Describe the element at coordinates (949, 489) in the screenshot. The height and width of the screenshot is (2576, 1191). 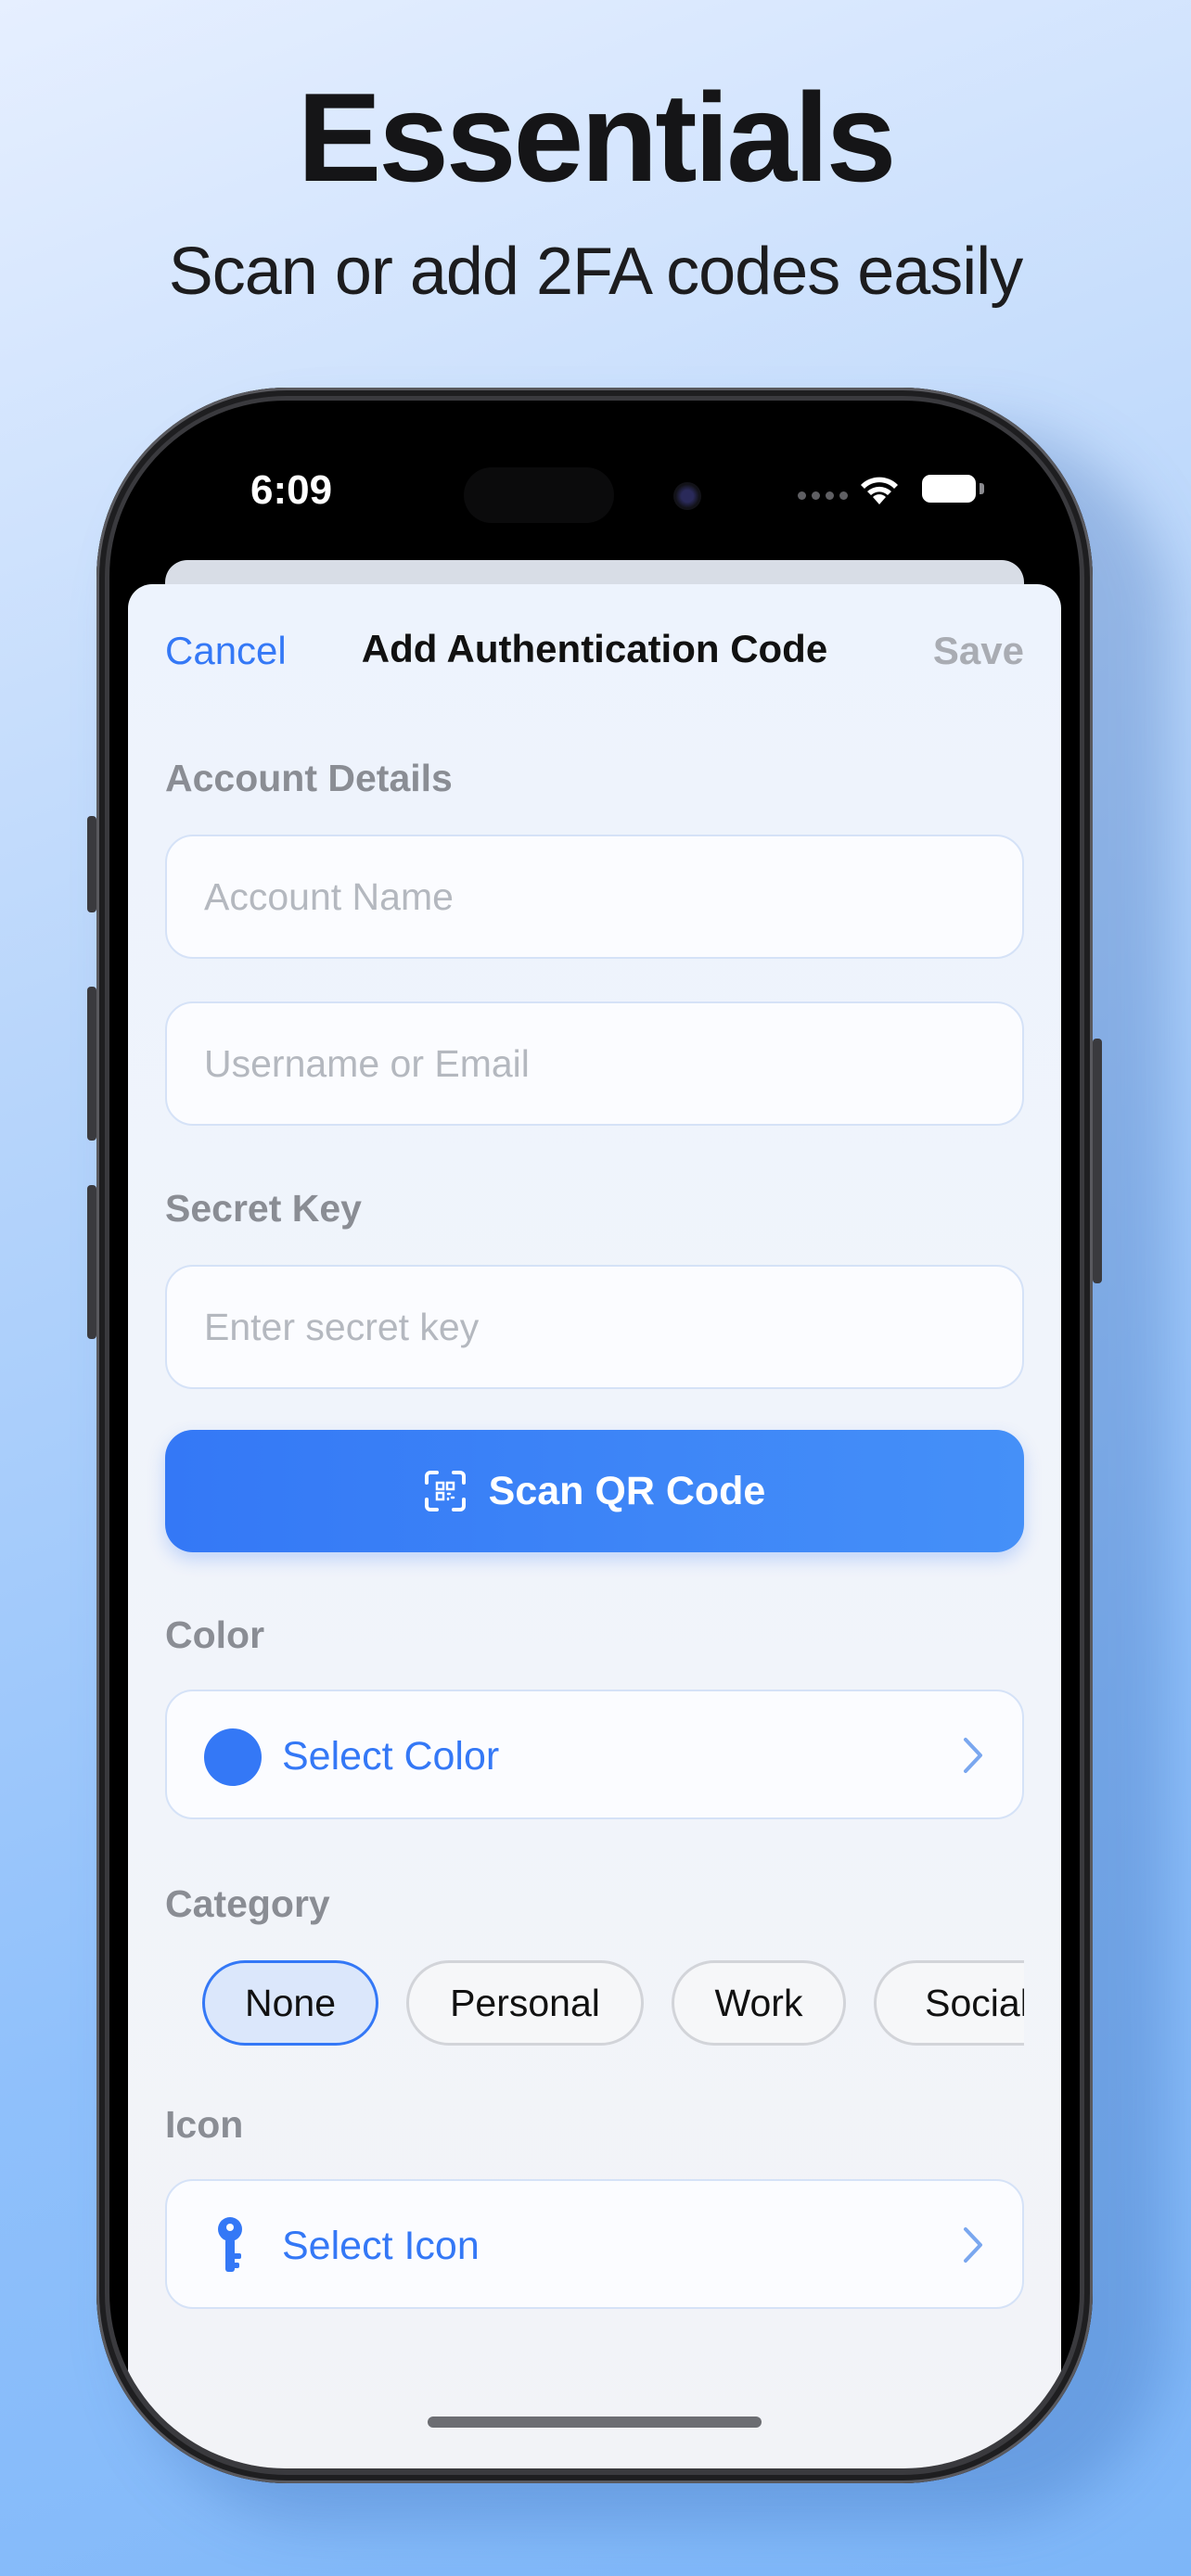
I see `battery-icon` at that location.